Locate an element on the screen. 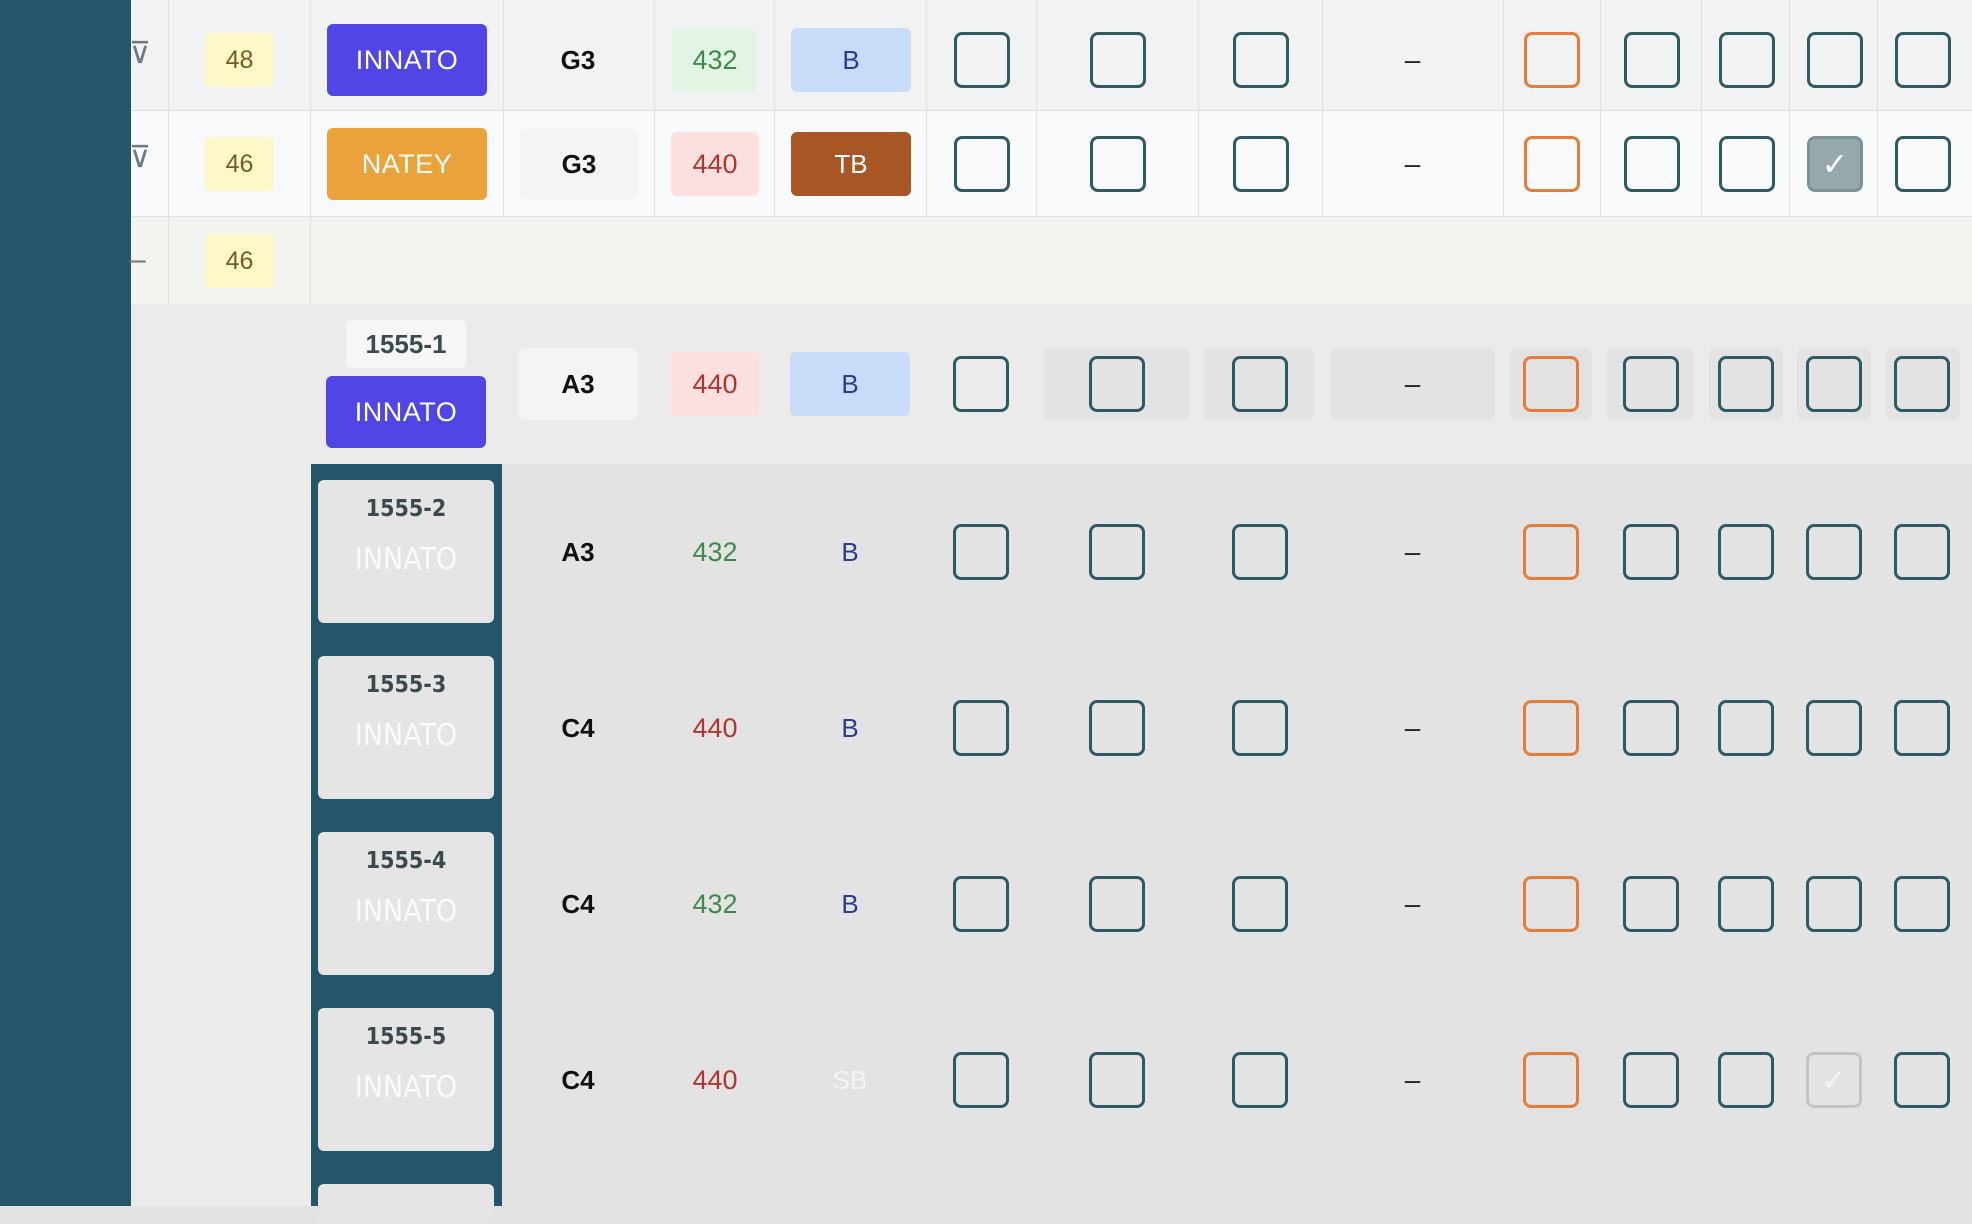  checkbox-checked: ✓ is located at coordinates (1835, 164).